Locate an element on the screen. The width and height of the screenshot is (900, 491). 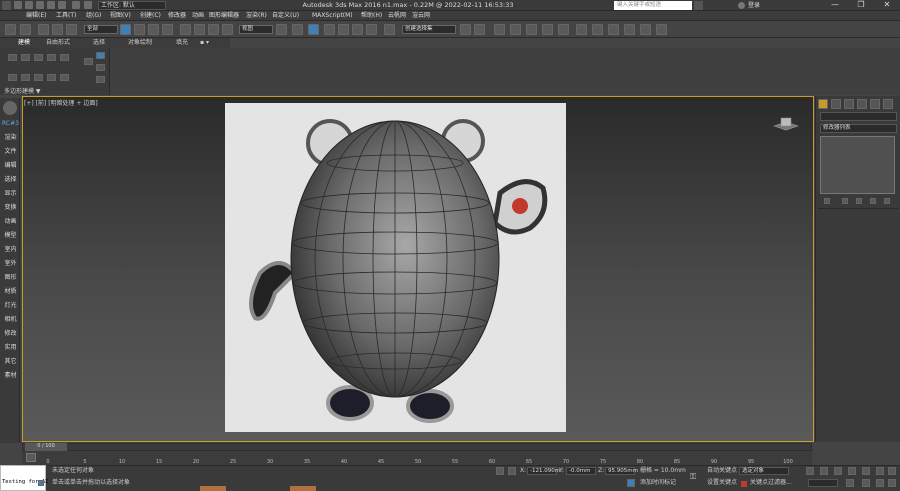
modify-tab-icon is located at coordinates (836, 104).